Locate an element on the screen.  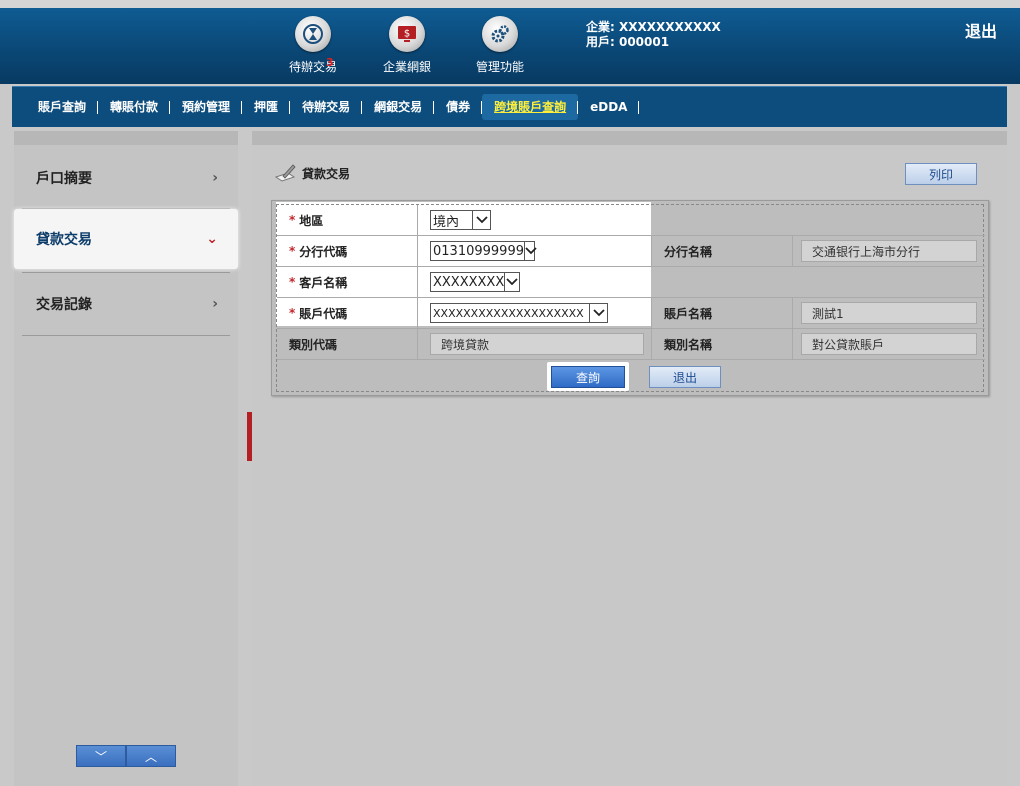
top-strip is located at coordinates (510, 4).